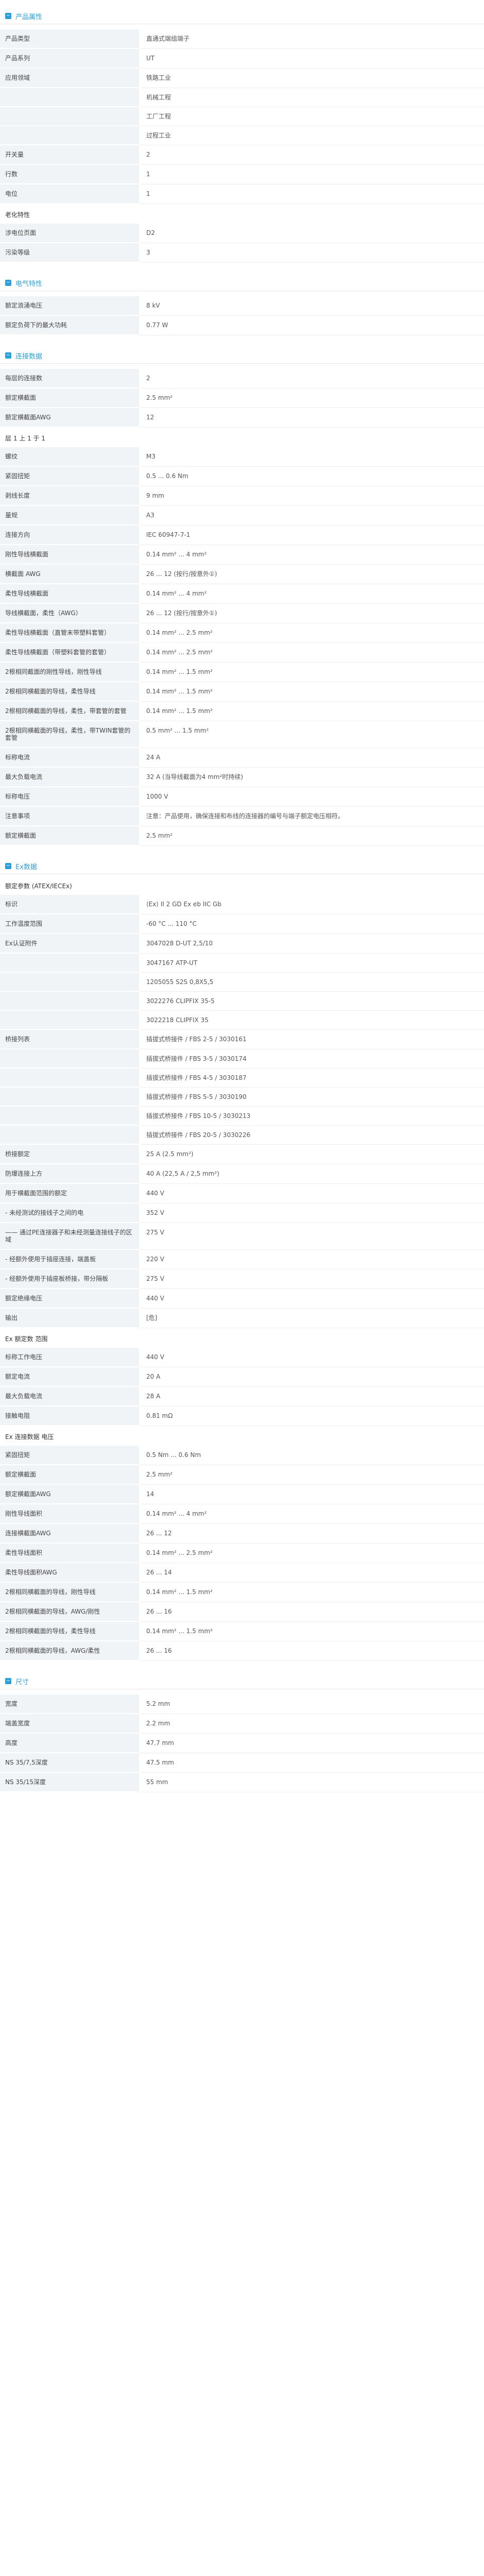  What do you see at coordinates (242, 356) in the screenshot?
I see `section-header: − 连接数据` at bounding box center [242, 356].